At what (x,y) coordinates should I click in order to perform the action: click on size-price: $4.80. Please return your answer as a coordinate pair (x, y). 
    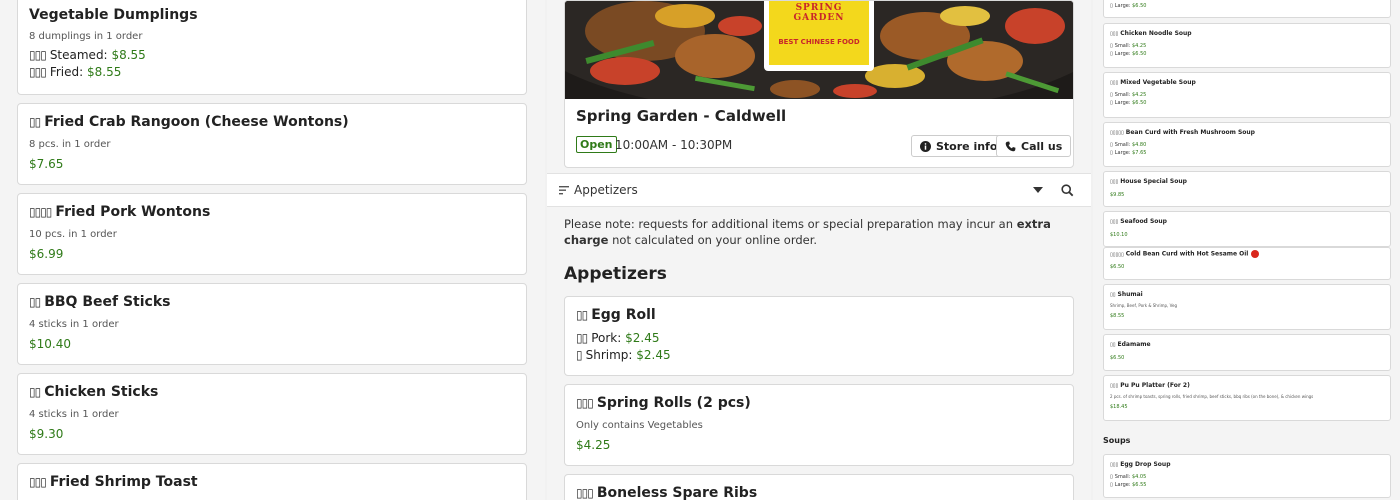
    Looking at the image, I should click on (1139, 145).